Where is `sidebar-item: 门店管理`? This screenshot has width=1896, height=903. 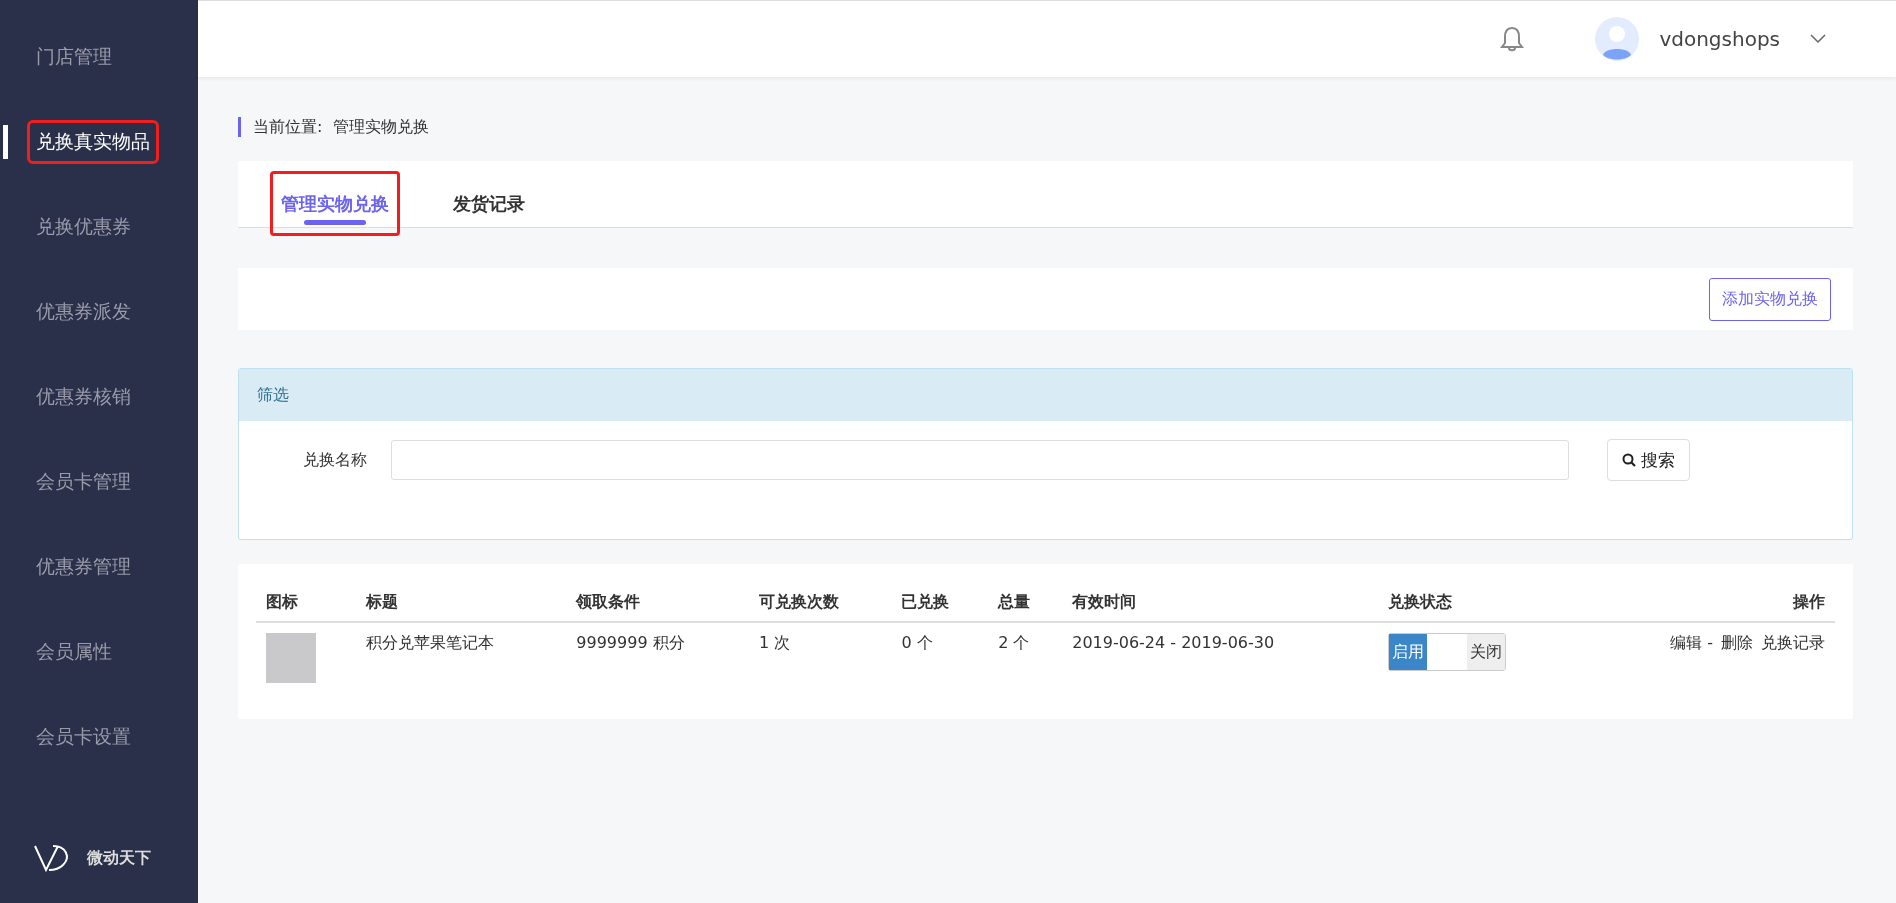
sidebar-item: 门店管理 is located at coordinates (74, 56).